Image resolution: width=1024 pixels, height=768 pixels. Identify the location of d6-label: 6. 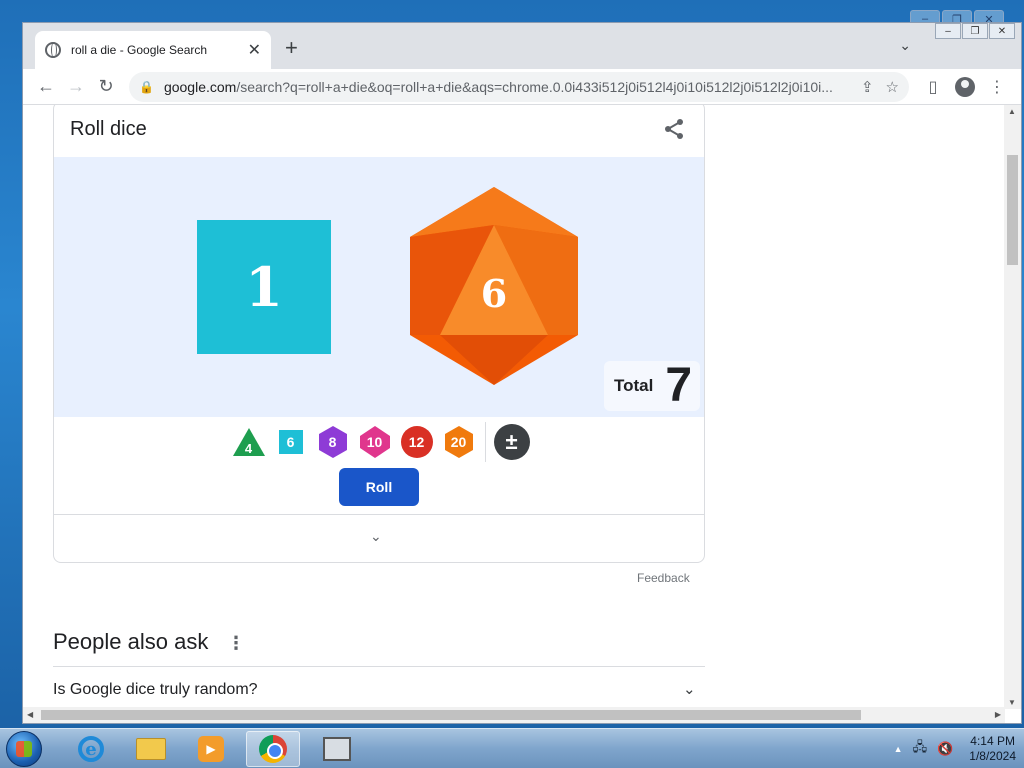
(290, 442).